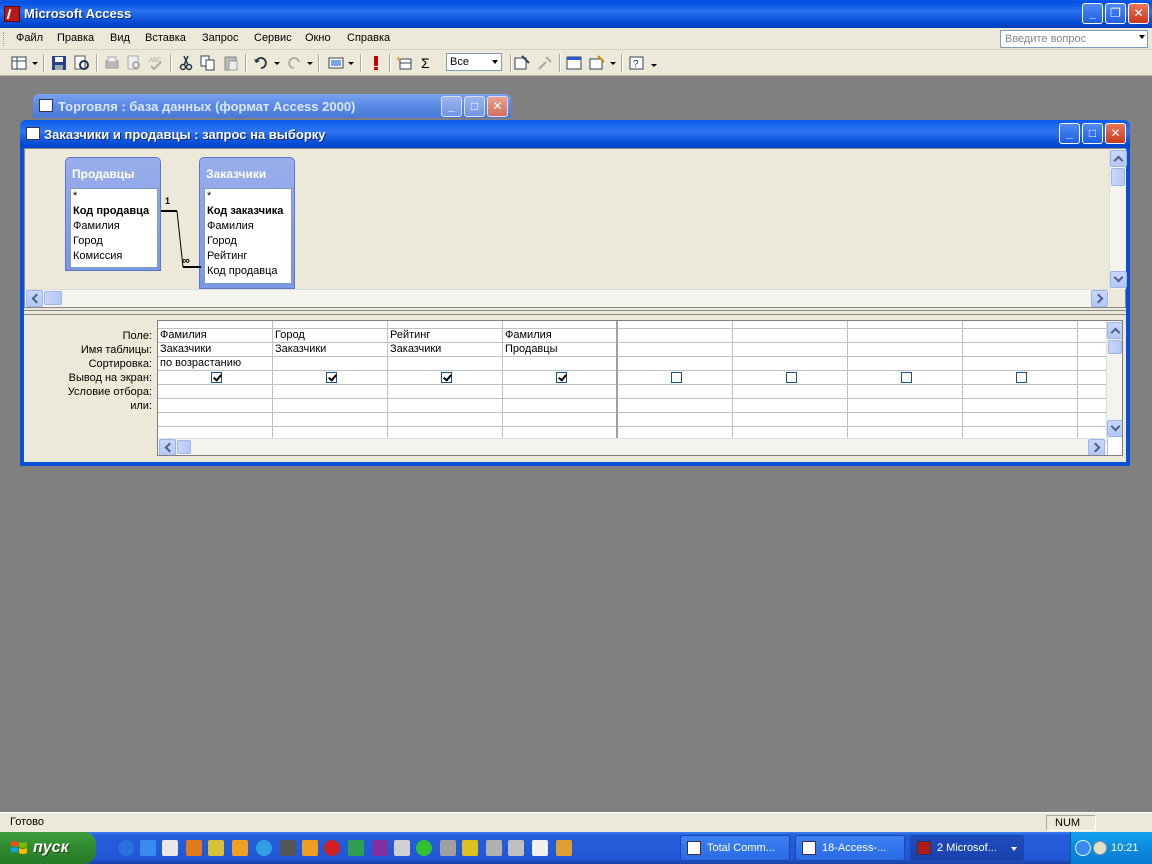  I want to click on query-close-button: ✕, so click(1115, 133).